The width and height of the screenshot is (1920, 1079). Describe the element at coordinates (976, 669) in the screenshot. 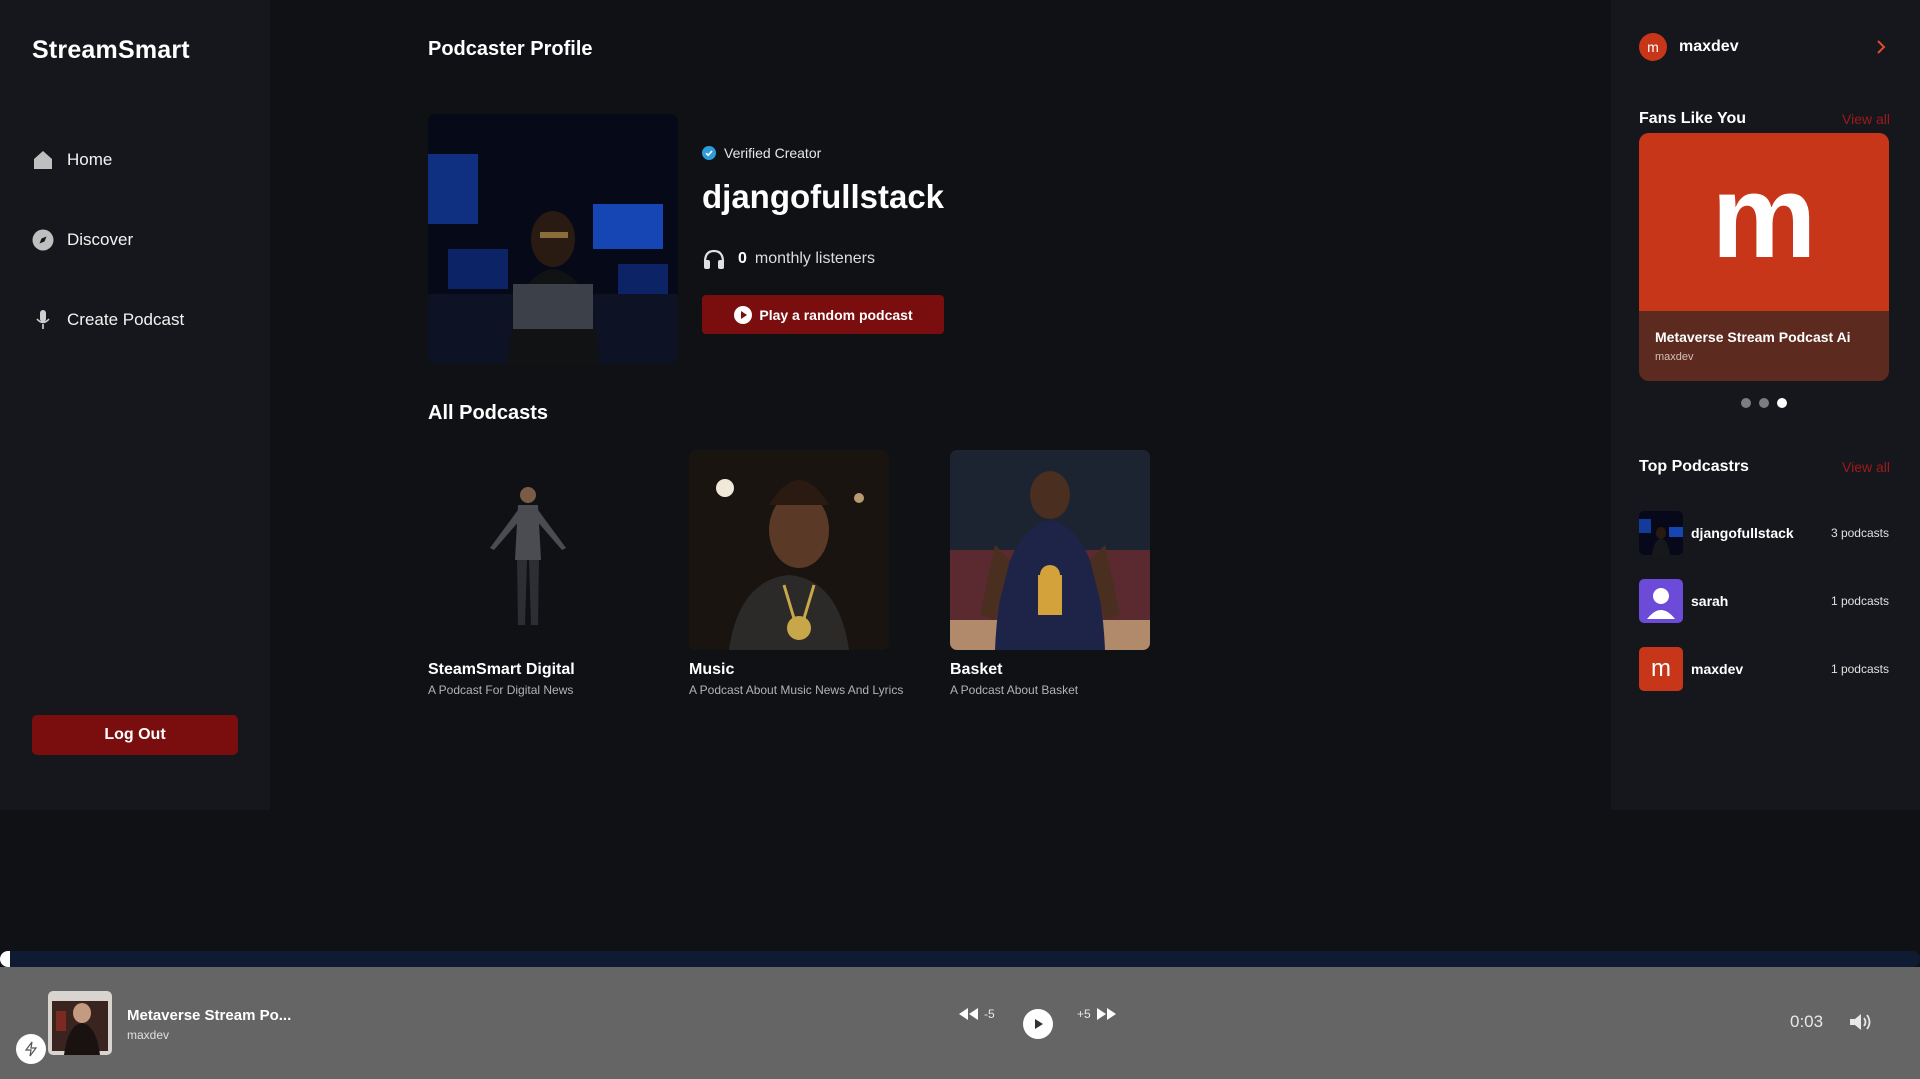

I see `podcast-title: Basket` at that location.